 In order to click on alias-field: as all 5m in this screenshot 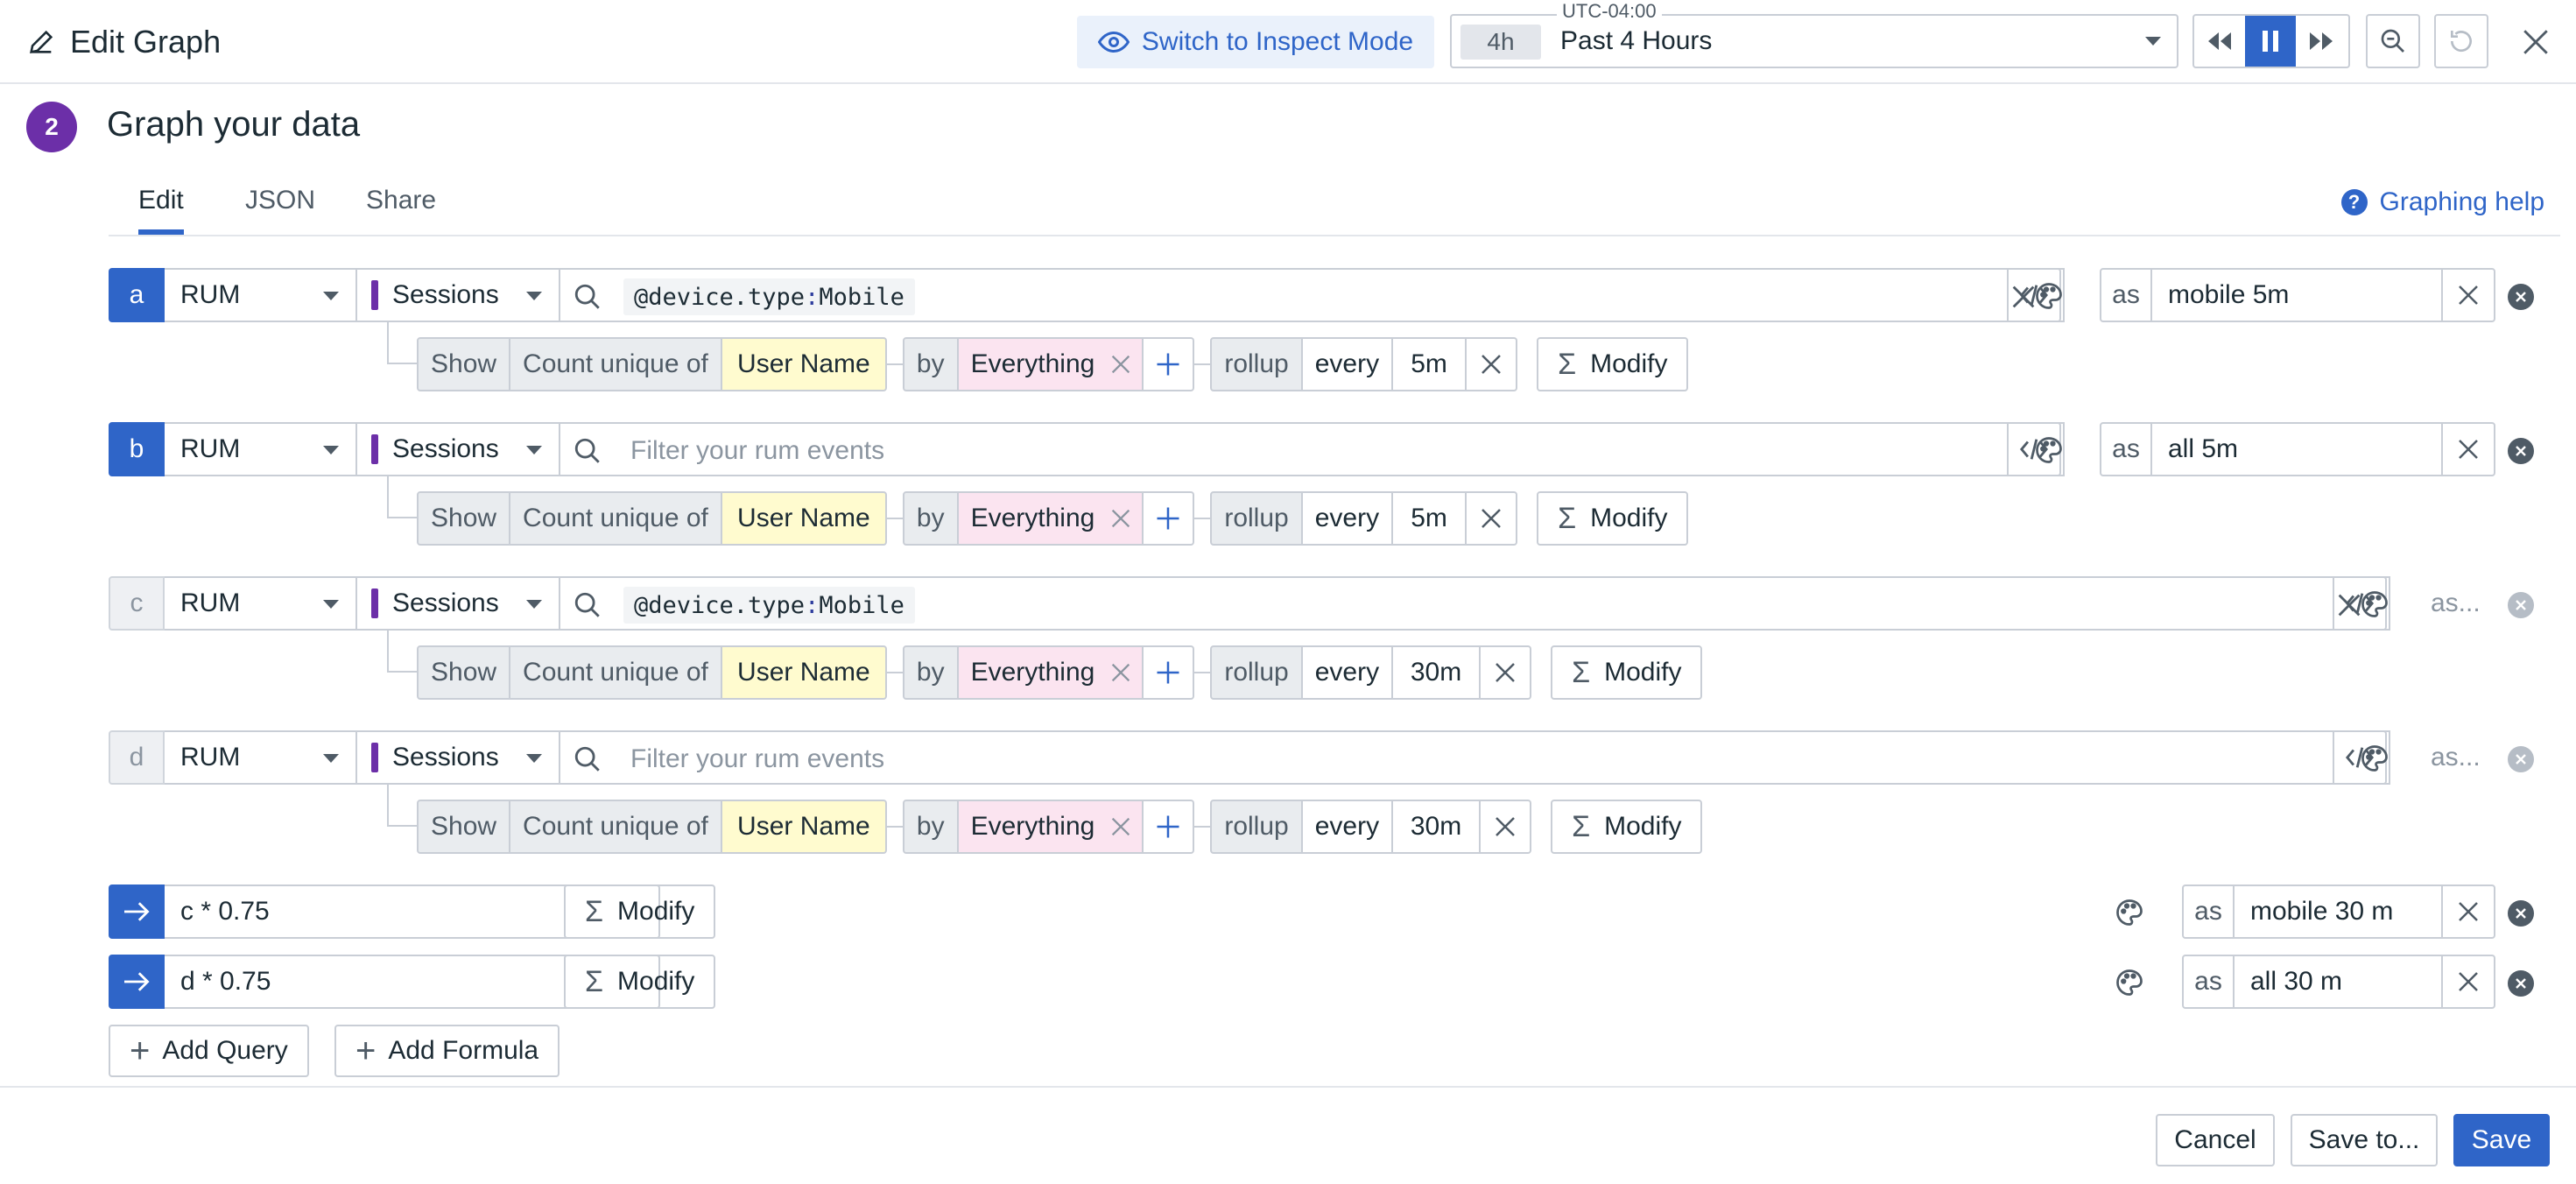, I will do `click(2297, 449)`.